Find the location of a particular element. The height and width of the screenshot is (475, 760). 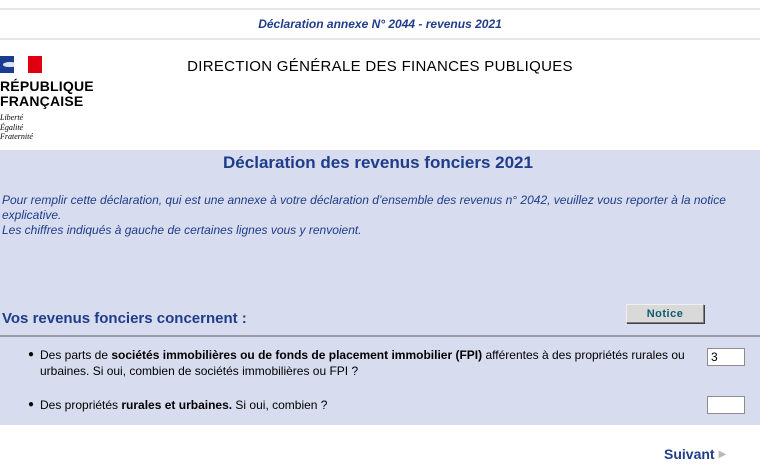

question-sci-fpi-prefix: Des parts de is located at coordinates (76, 355).